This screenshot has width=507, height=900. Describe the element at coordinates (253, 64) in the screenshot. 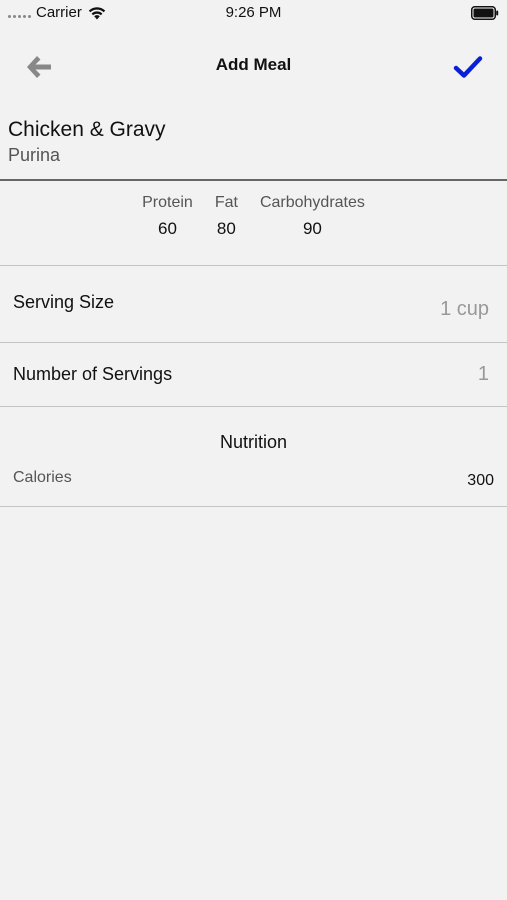

I see `page-title: Add Meal` at that location.